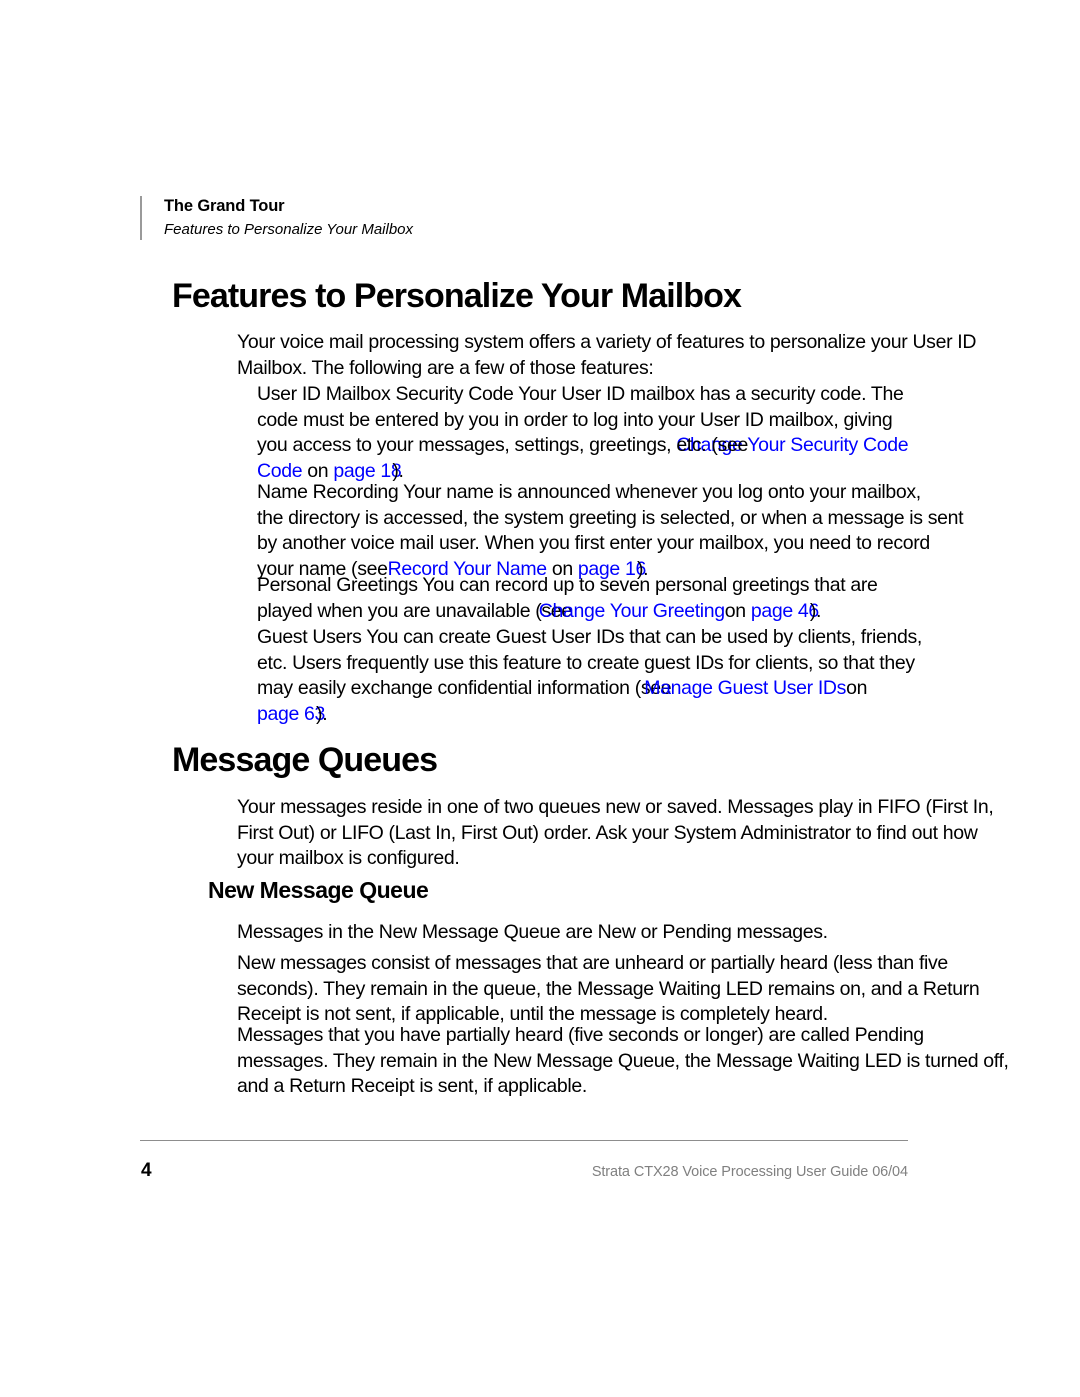 Image resolution: width=1080 pixels, height=1397 pixels. What do you see at coordinates (457, 296) in the screenshot?
I see `heading-features-to-personalize-your-mailbox: Features to Personalize Your Mailbox` at bounding box center [457, 296].